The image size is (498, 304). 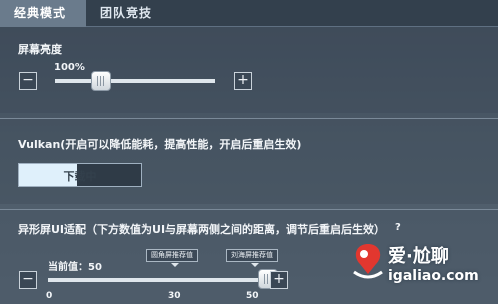 I want to click on watermark: 爱·尬聊 igaliao.com, so click(x=423, y=270).